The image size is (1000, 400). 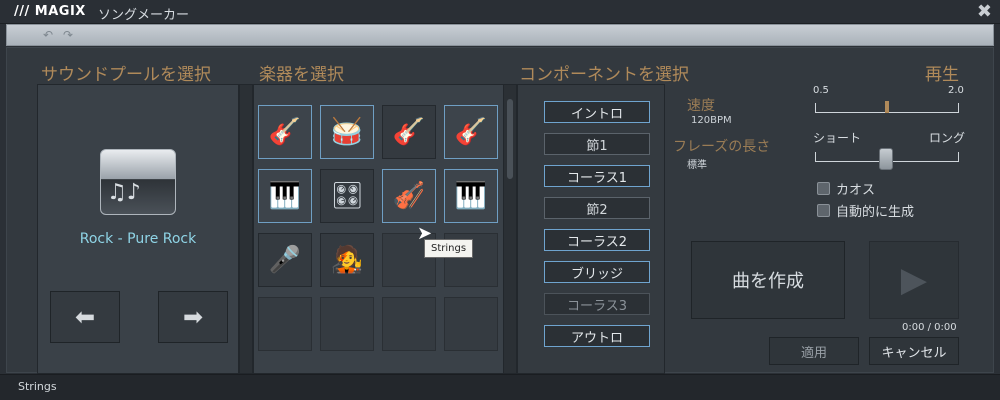 What do you see at coordinates (929, 327) in the screenshot?
I see `playback-time: 0:00 / 0:00` at bounding box center [929, 327].